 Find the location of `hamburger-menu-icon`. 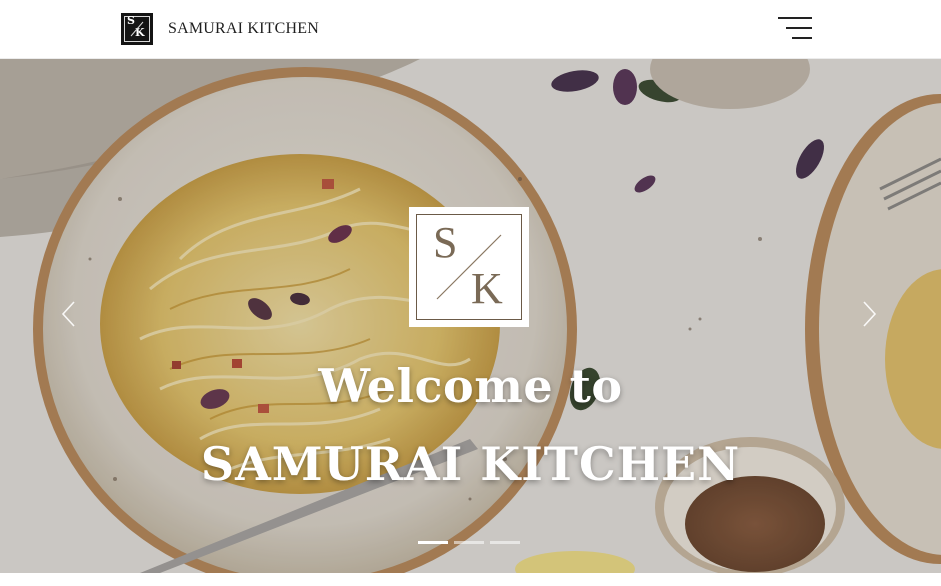

hamburger-menu-icon is located at coordinates (795, 29).